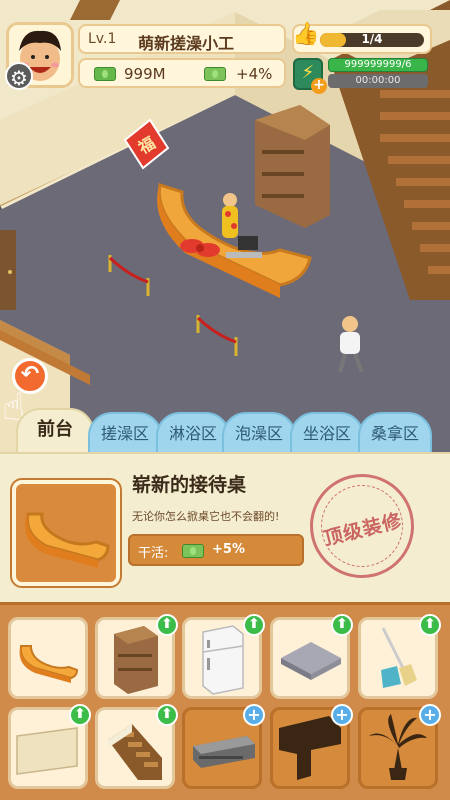 The width and height of the screenshot is (450, 800). What do you see at coordinates (186, 43) in the screenshot?
I see `player-title: 萌新搓澡小工` at bounding box center [186, 43].